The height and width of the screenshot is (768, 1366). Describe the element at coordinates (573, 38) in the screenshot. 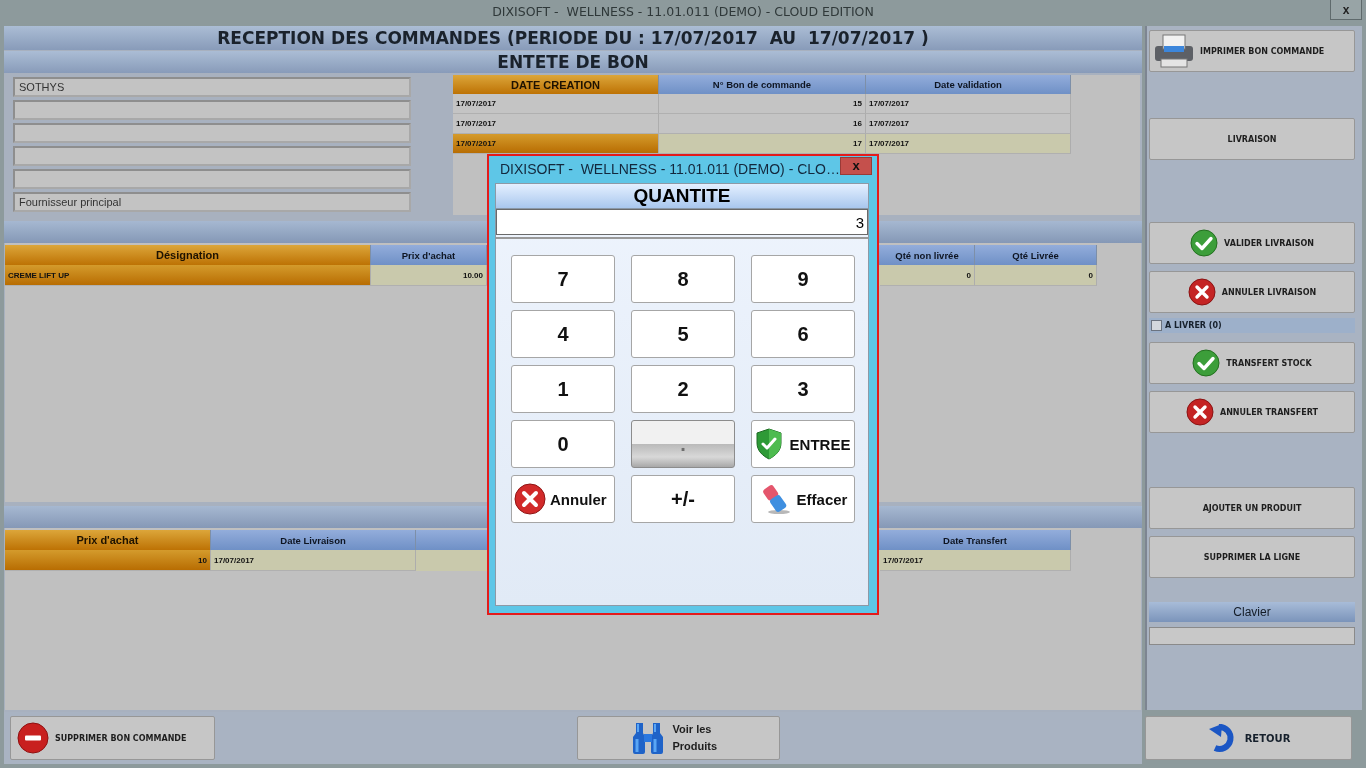

I see `page-title: RECEPTION DES COMMANDES (PERIODE DU : 17/07/2017 AU 17/07/2017 )` at that location.